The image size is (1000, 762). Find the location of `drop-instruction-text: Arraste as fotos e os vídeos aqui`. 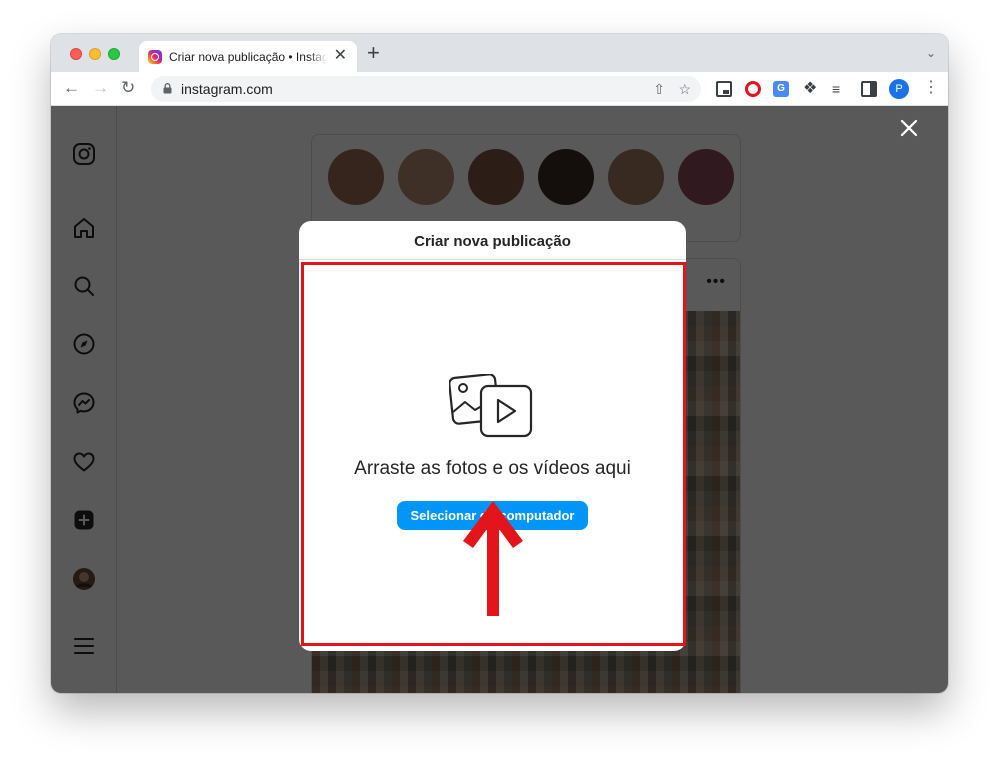

drop-instruction-text: Arraste as fotos e os vídeos aqui is located at coordinates (492, 468).